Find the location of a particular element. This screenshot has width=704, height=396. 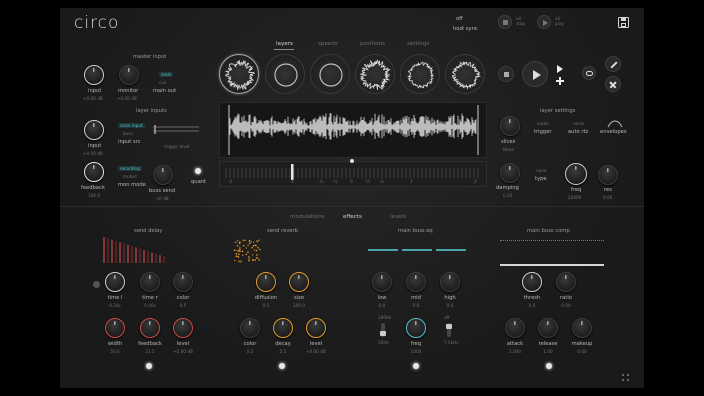

filter-type-value: none is located at coordinates (541, 170).